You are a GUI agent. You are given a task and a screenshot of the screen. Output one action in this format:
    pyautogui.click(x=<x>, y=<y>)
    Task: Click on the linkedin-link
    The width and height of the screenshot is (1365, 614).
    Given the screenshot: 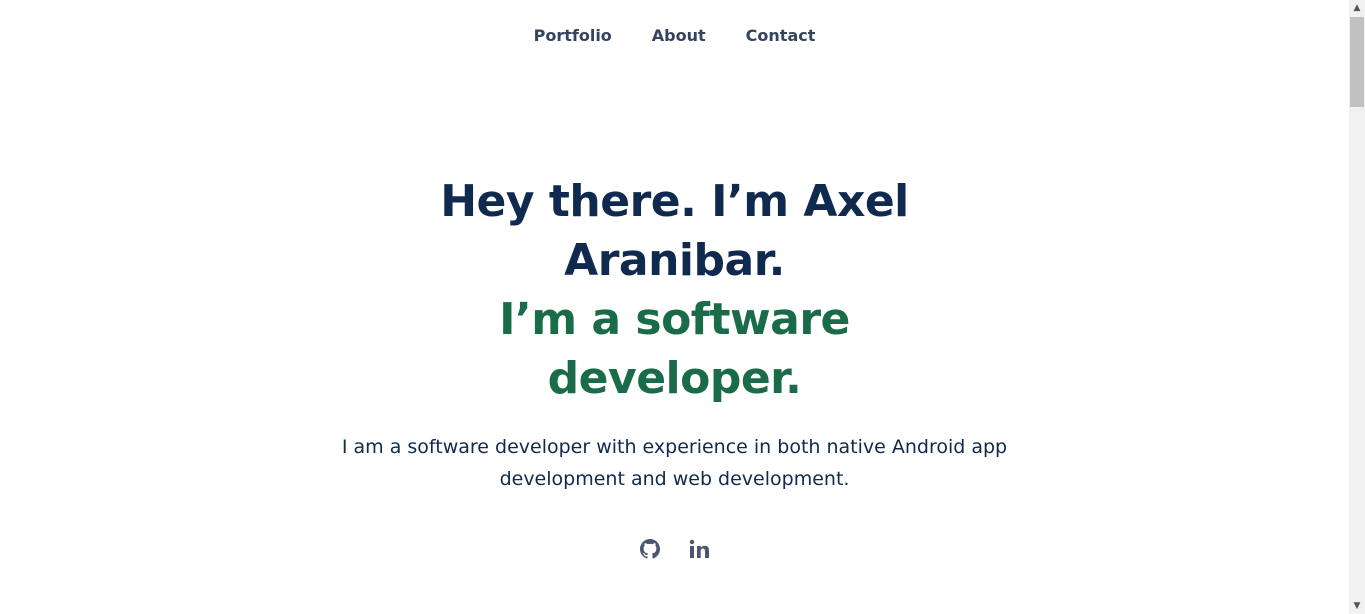 What is the action you would take?
    pyautogui.click(x=699, y=549)
    